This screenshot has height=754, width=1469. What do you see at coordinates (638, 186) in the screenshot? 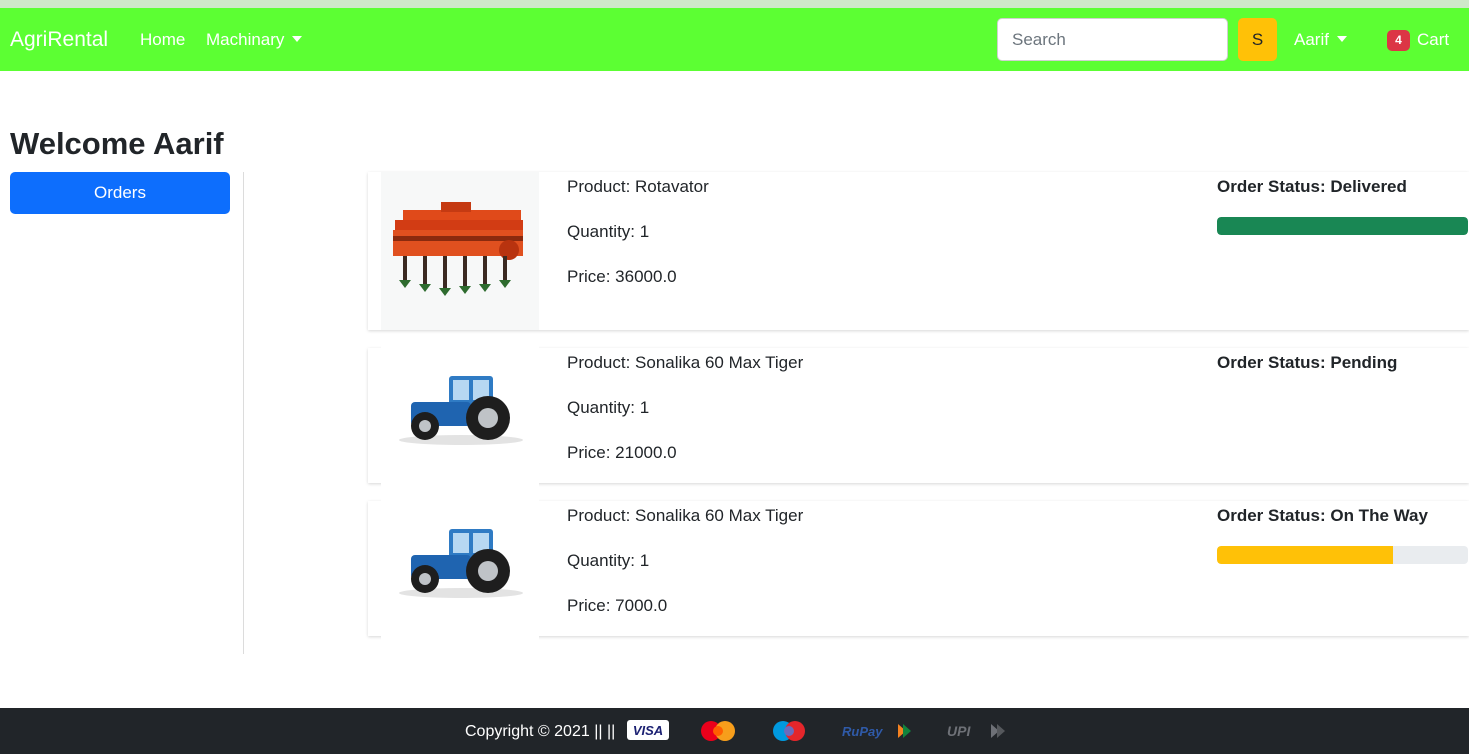
I see `order-product: Product: Rotavator` at bounding box center [638, 186].